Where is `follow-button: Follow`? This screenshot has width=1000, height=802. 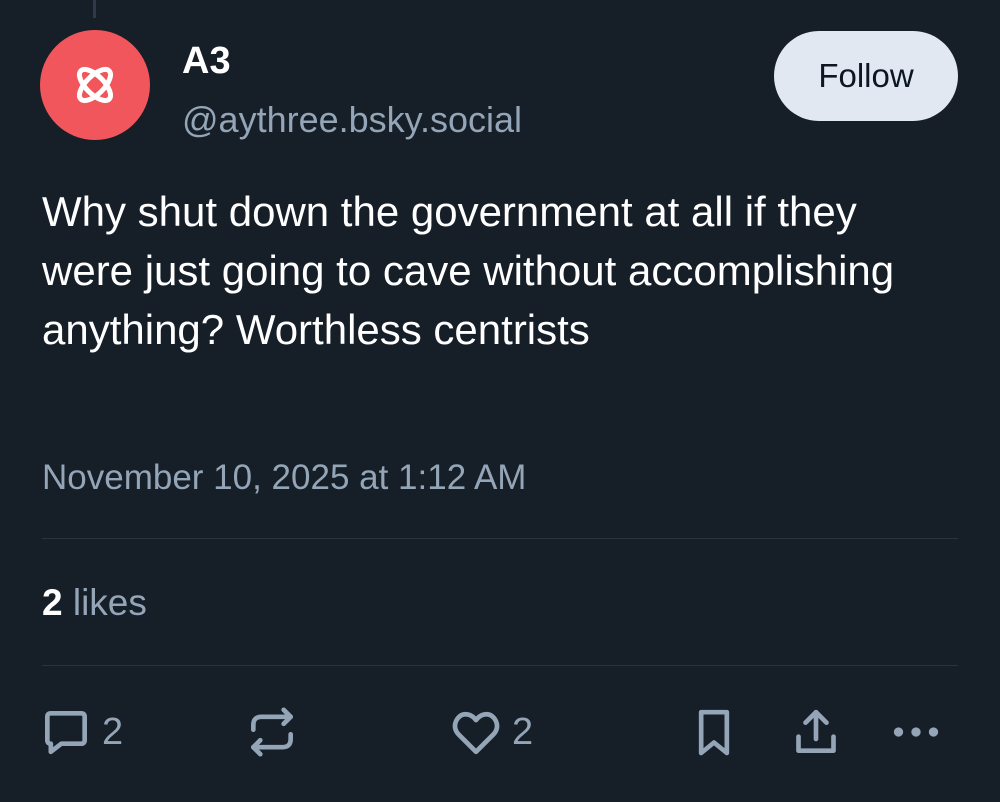 follow-button: Follow is located at coordinates (866, 76).